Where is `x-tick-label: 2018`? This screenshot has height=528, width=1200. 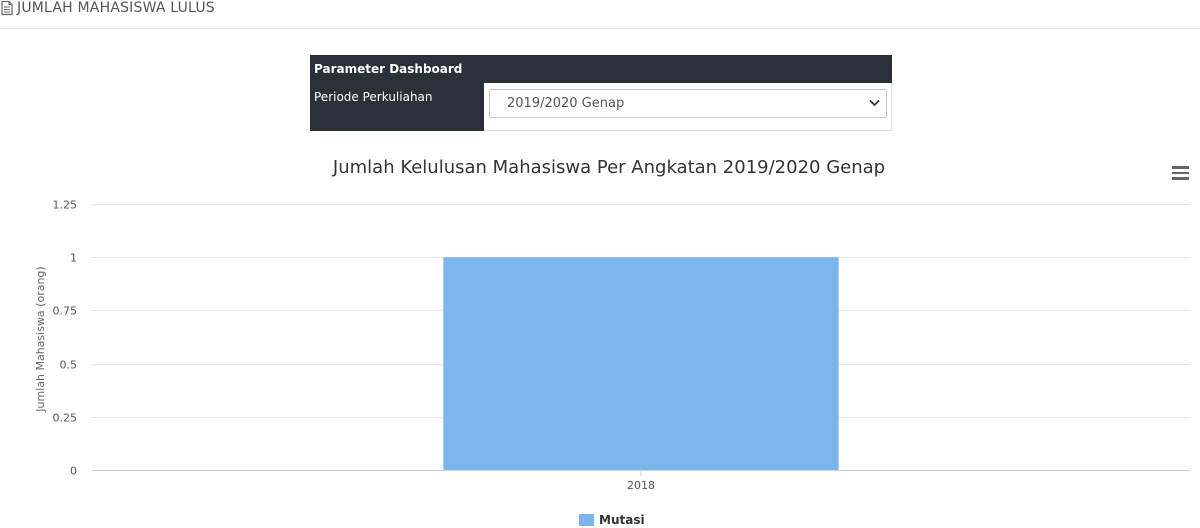
x-tick-label: 2018 is located at coordinates (641, 485).